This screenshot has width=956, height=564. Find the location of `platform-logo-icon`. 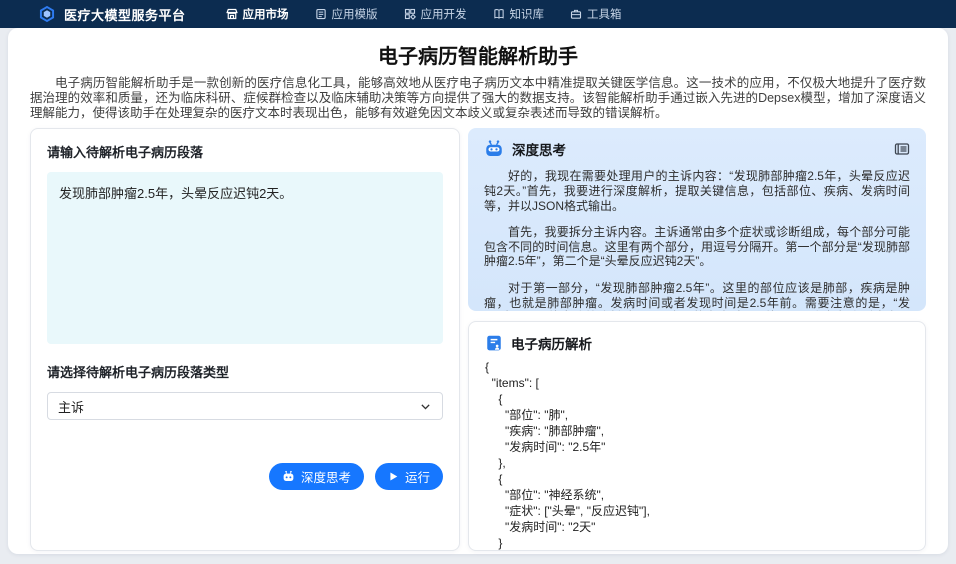

platform-logo-icon is located at coordinates (47, 14).